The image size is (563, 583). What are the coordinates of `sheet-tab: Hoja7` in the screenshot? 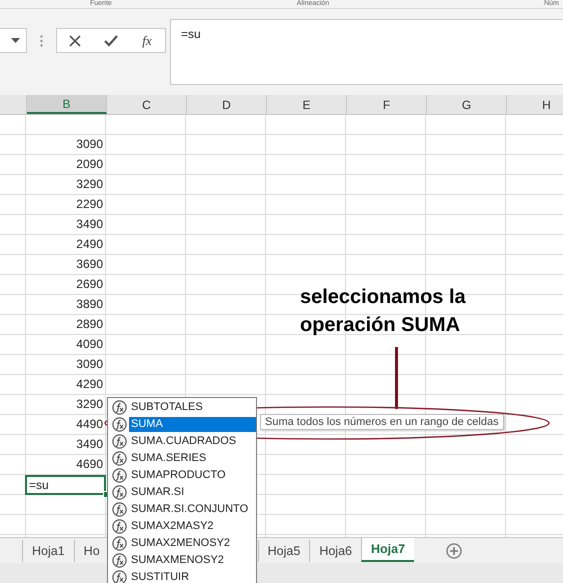 It's located at (387, 550).